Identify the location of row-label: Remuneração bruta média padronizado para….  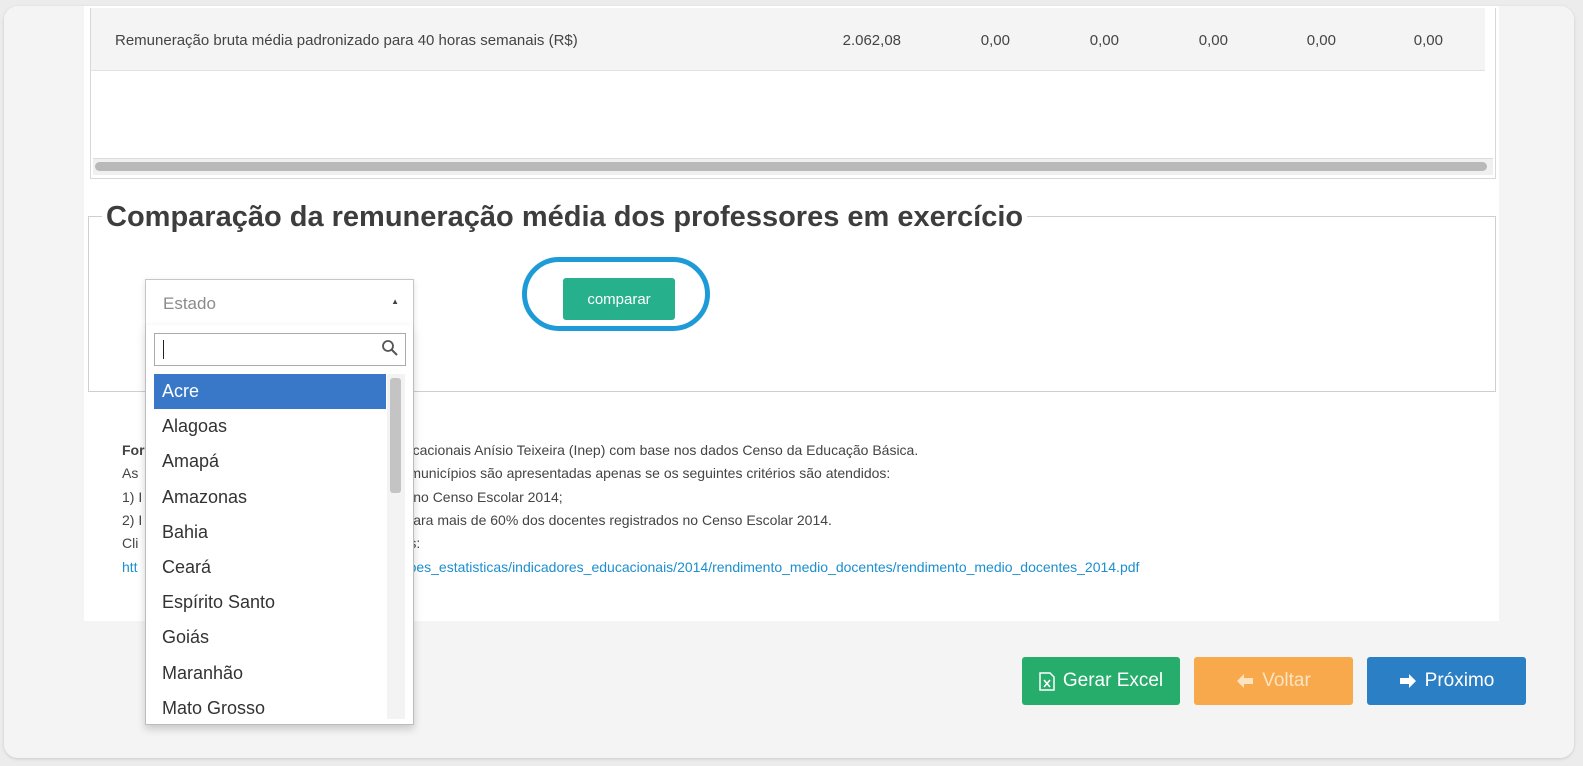
(346, 40).